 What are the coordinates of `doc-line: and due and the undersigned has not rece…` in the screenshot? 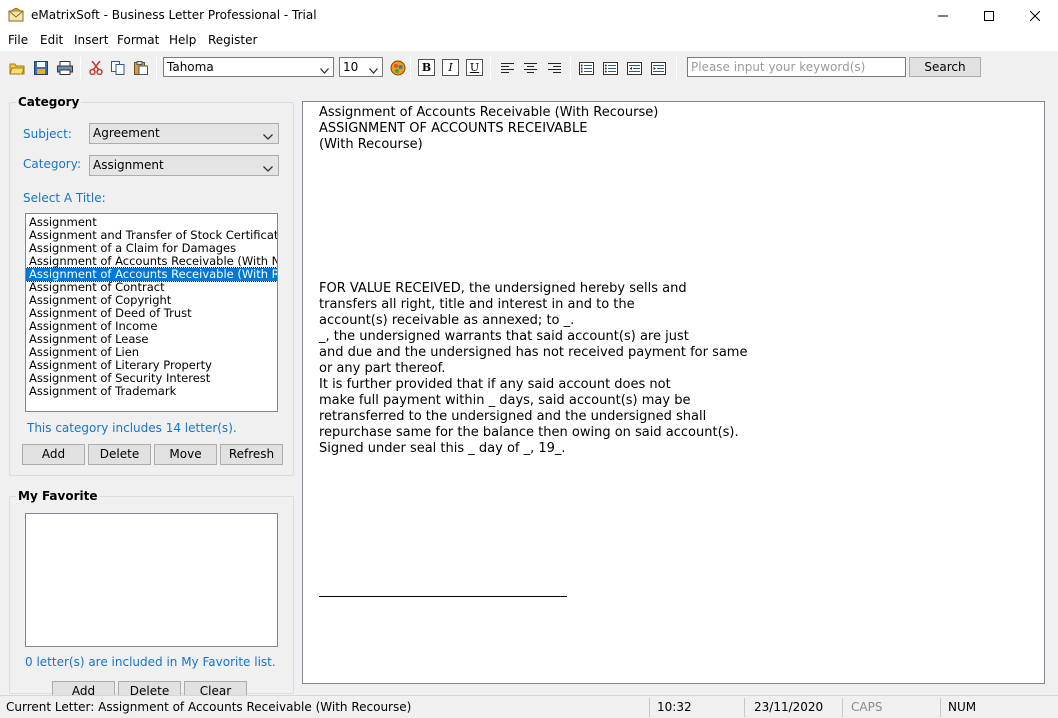 It's located at (533, 352).